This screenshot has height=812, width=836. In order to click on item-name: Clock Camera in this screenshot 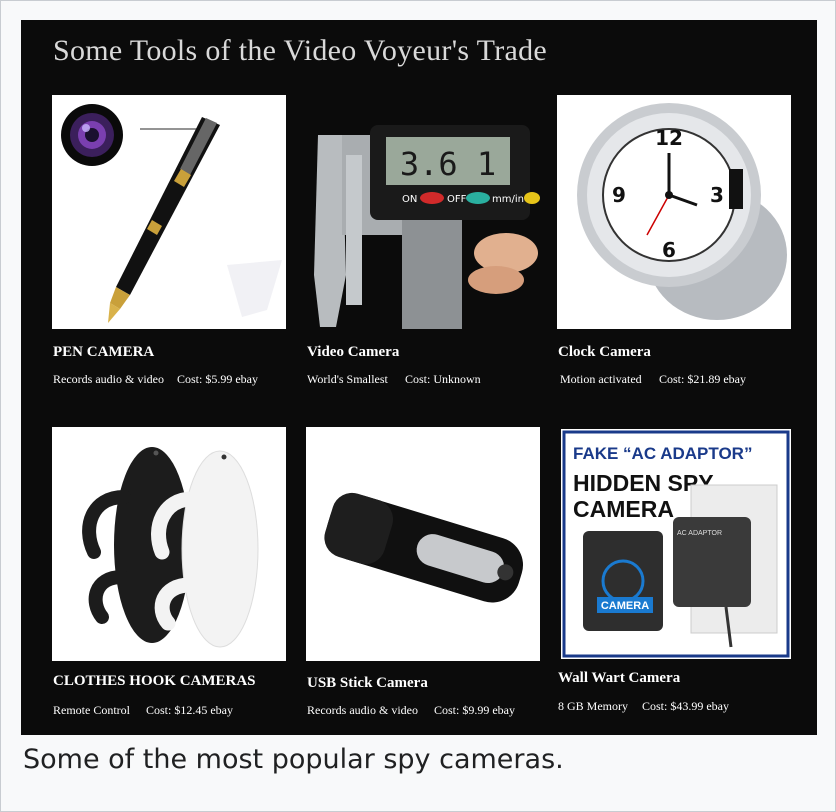, I will do `click(604, 352)`.